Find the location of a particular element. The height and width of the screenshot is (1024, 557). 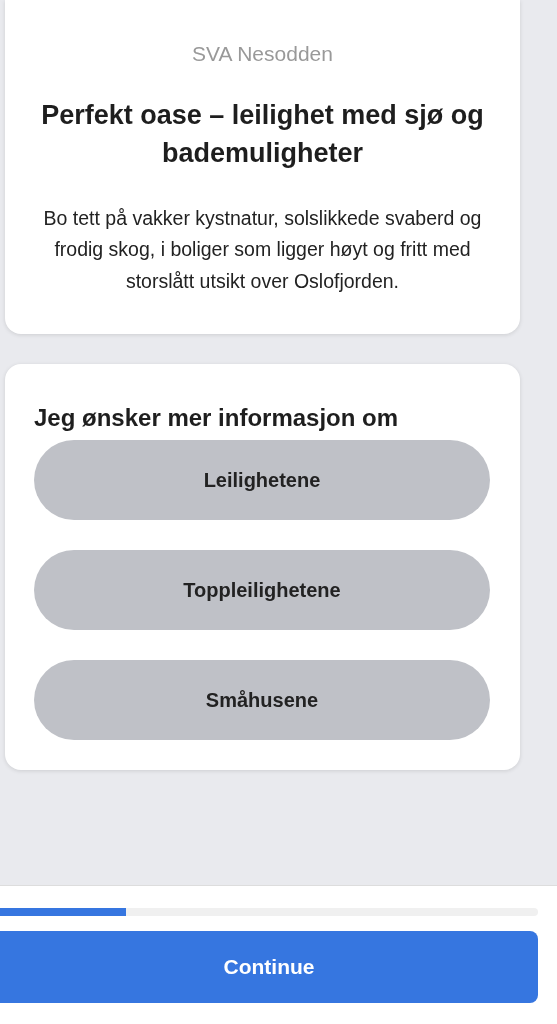

option-button: Småhusene is located at coordinates (262, 700).